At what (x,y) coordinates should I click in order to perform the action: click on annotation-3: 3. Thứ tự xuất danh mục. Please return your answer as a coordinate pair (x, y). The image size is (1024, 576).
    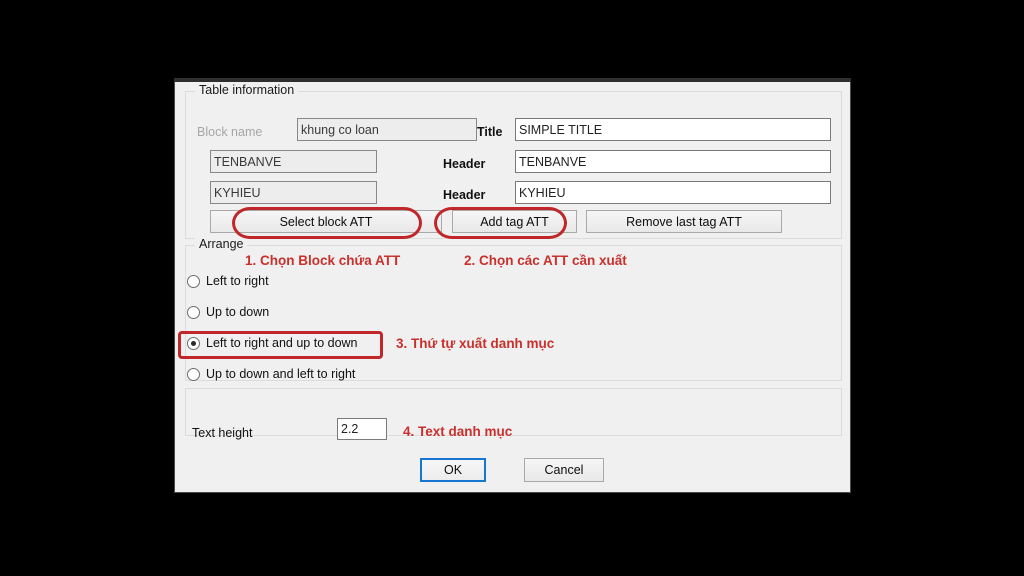
    Looking at the image, I should click on (475, 343).